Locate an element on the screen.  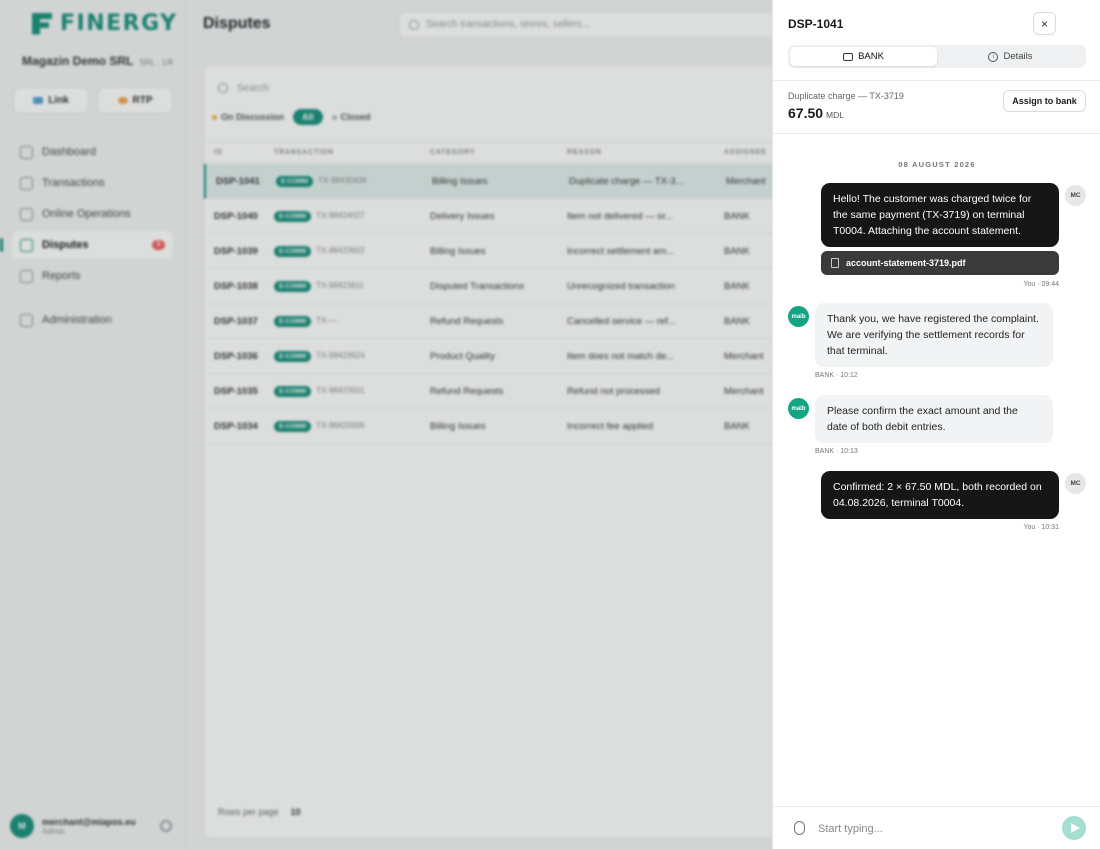
chat-icon is located at coordinates (848, 56).